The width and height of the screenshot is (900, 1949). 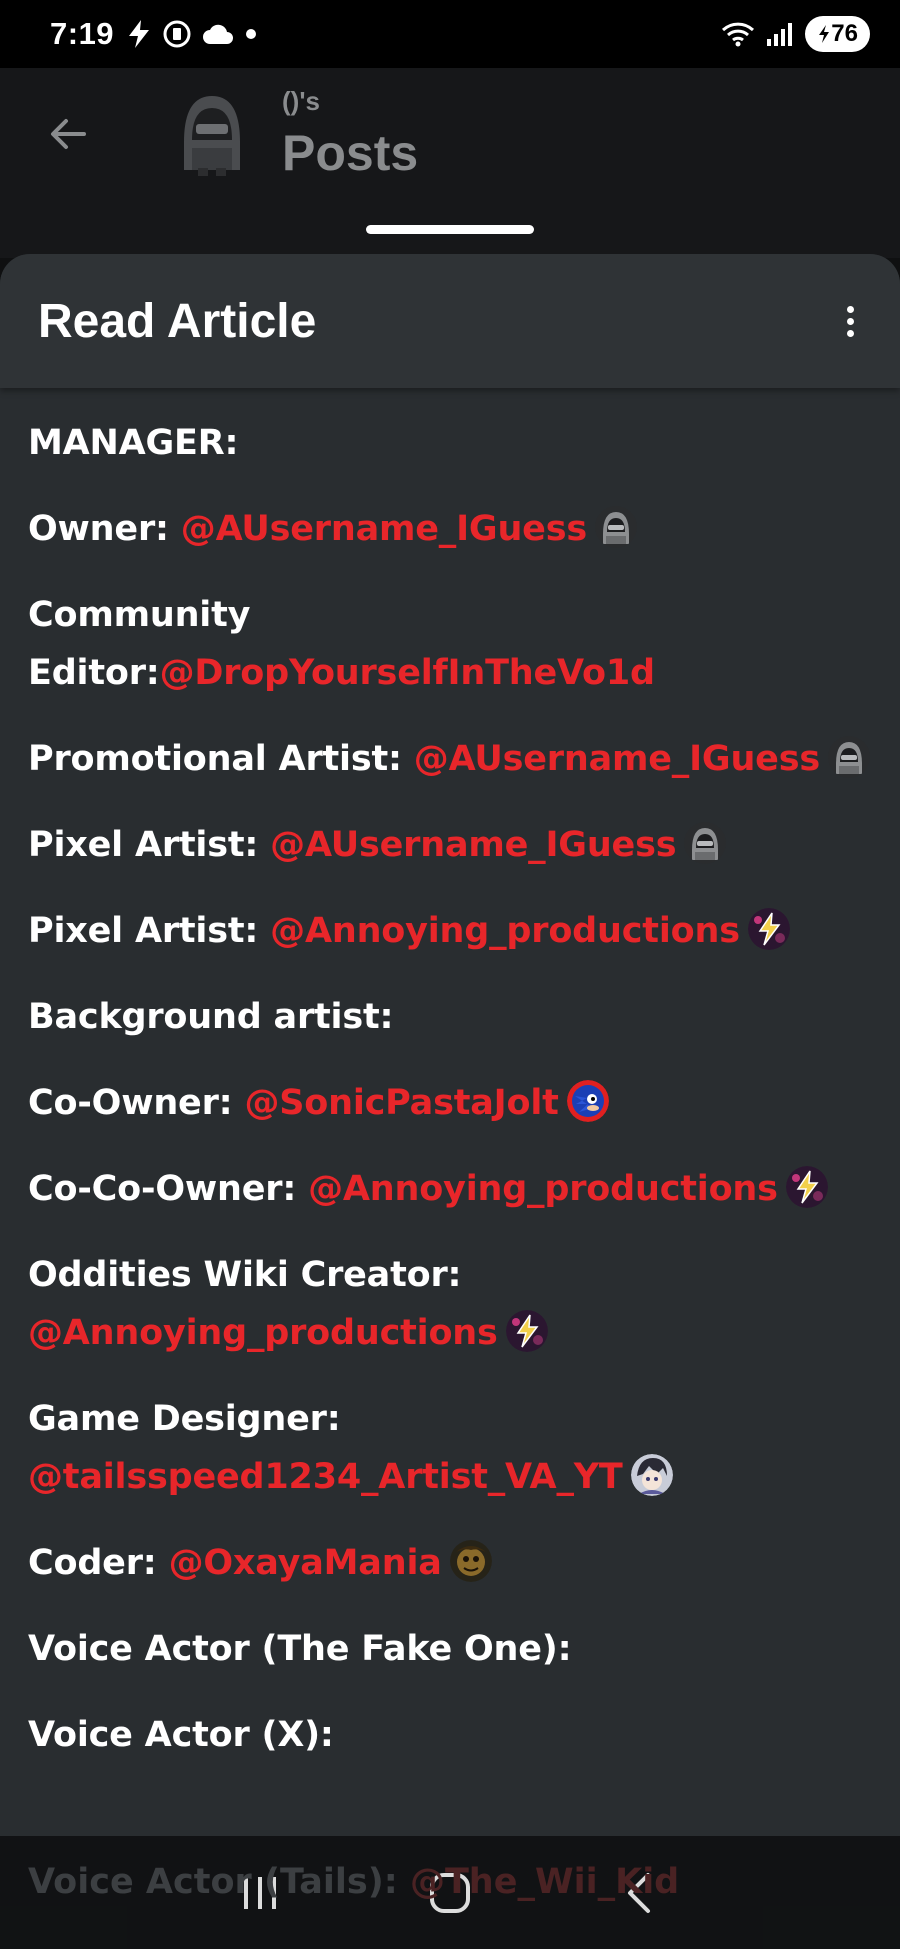 What do you see at coordinates (305, 1563) in the screenshot?
I see `user-mention-link: @OxayaMania` at bounding box center [305, 1563].